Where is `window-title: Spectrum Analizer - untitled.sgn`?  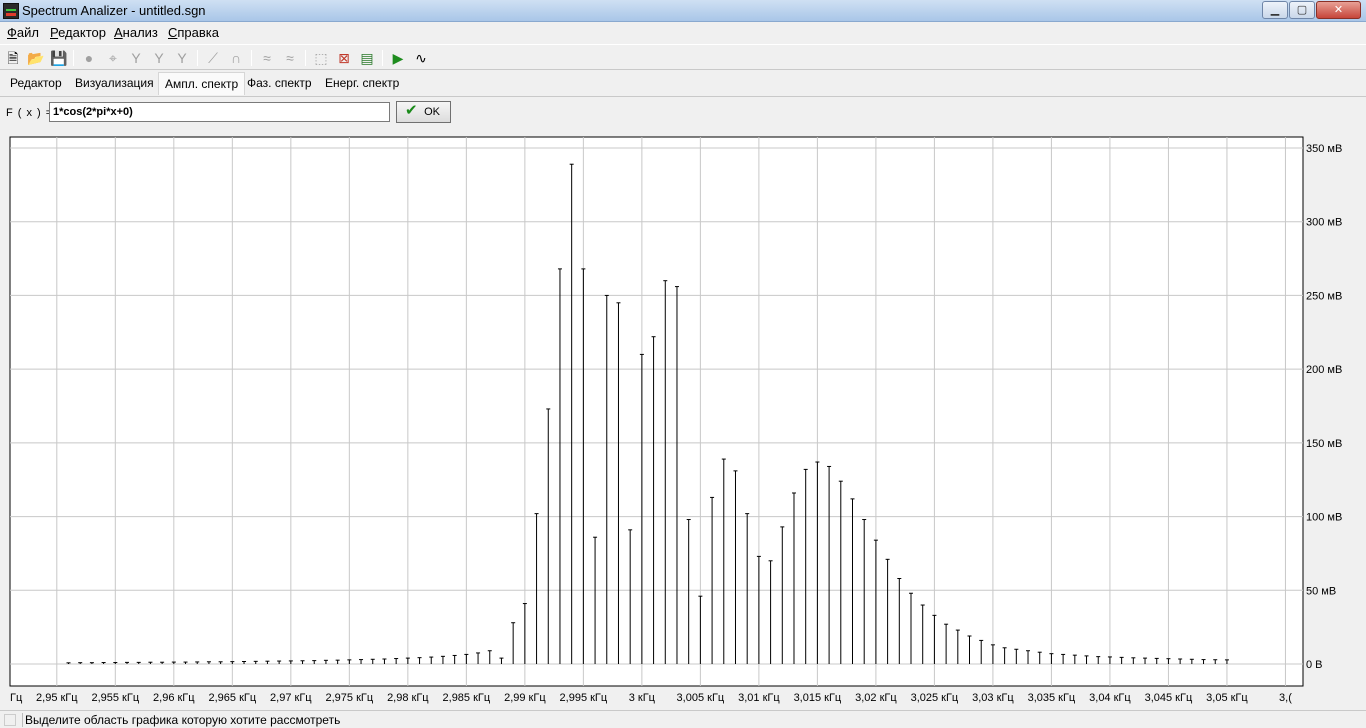
window-title: Spectrum Analizer - untitled.sgn is located at coordinates (114, 10).